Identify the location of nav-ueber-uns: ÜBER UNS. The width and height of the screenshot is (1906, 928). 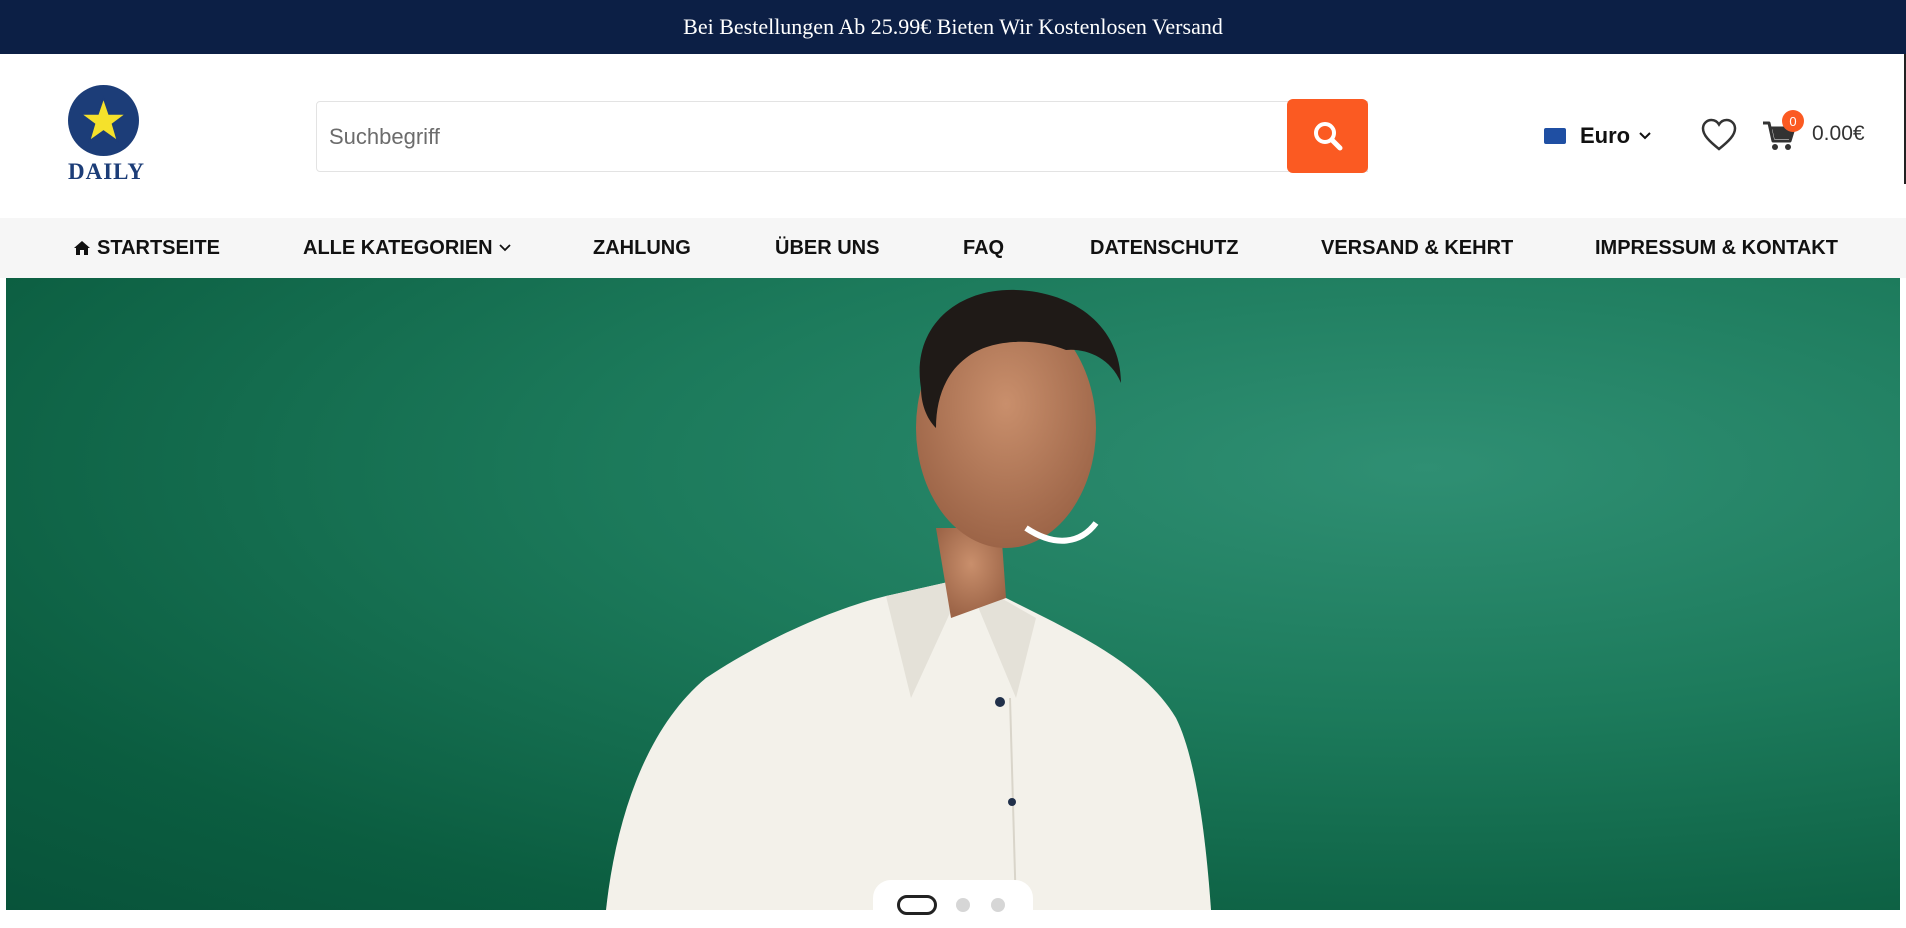
(827, 248).